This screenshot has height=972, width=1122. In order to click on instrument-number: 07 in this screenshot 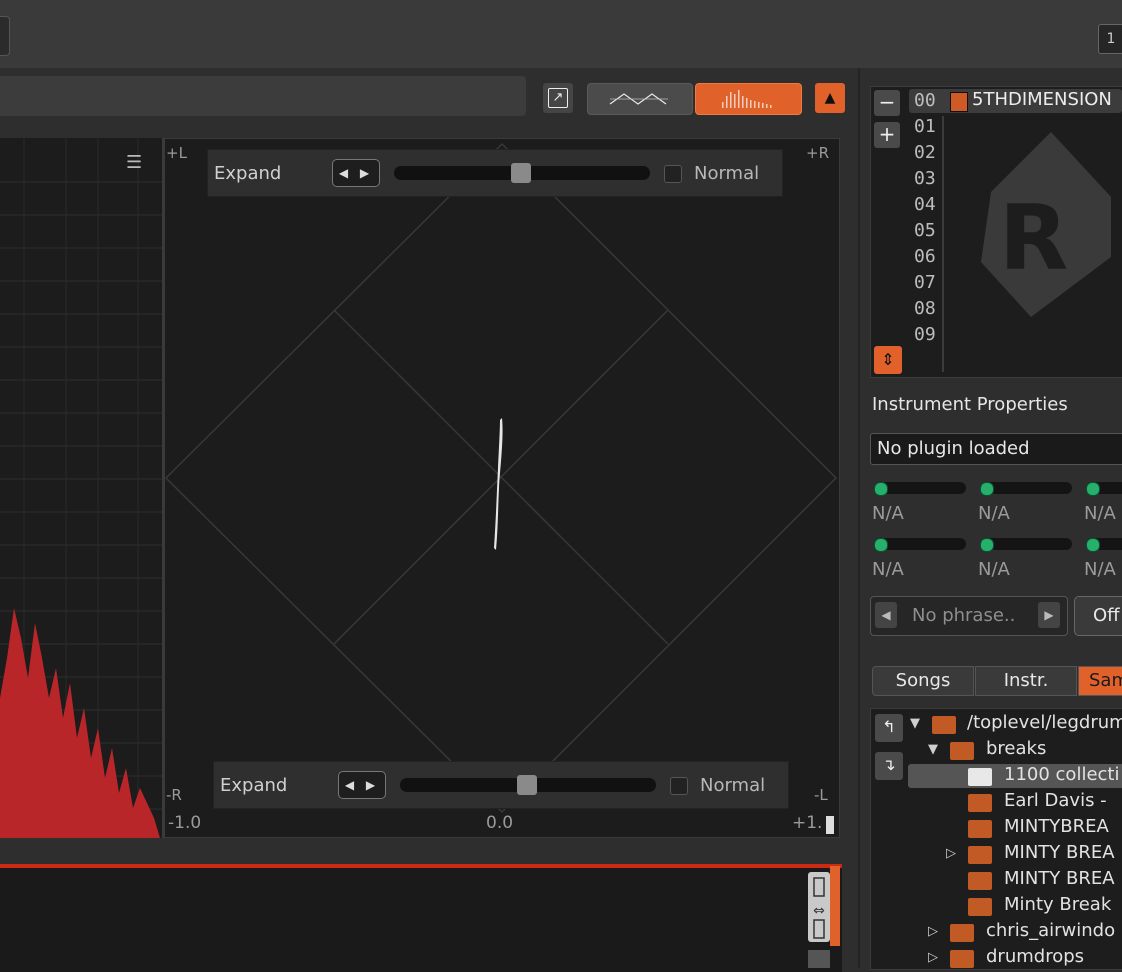, I will do `click(925, 282)`.